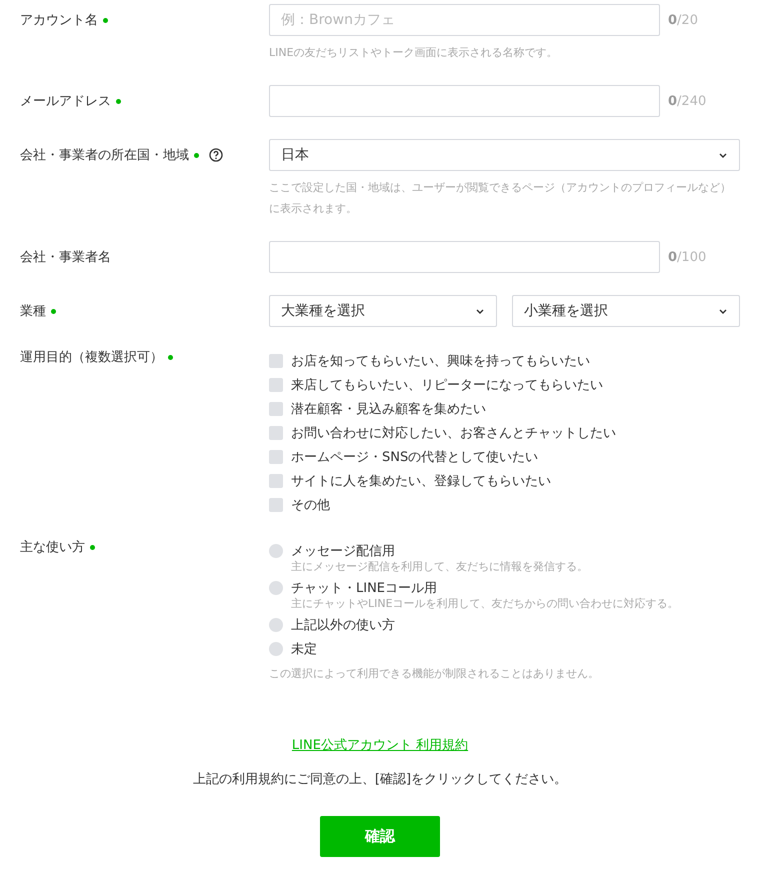  What do you see at coordinates (364, 588) in the screenshot?
I see `radio-label: チャット・LINEコール用` at bounding box center [364, 588].